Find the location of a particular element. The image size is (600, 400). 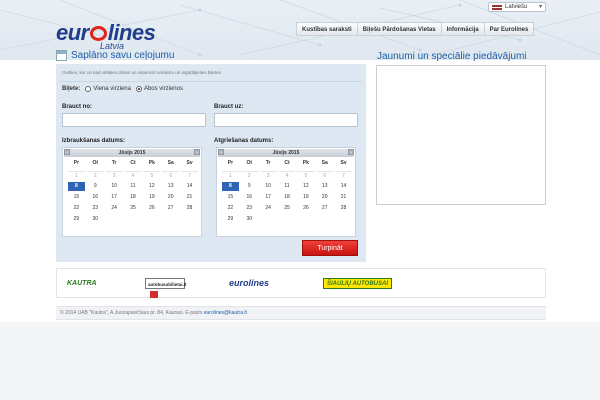

kautra-logo: KAUTRA is located at coordinates (82, 283).